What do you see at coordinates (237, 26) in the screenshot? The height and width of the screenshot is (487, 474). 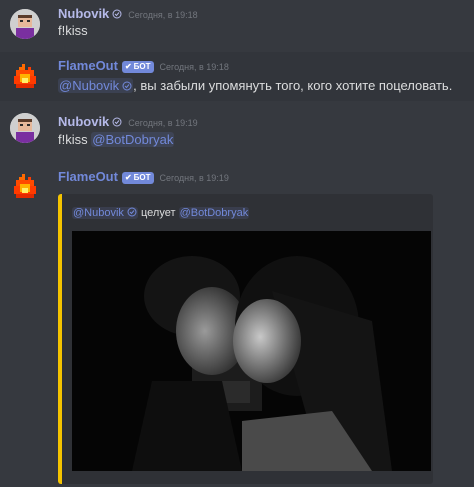 I see `message-1: Nubovik Сегодня, в 19:18 f!kiss` at bounding box center [237, 26].